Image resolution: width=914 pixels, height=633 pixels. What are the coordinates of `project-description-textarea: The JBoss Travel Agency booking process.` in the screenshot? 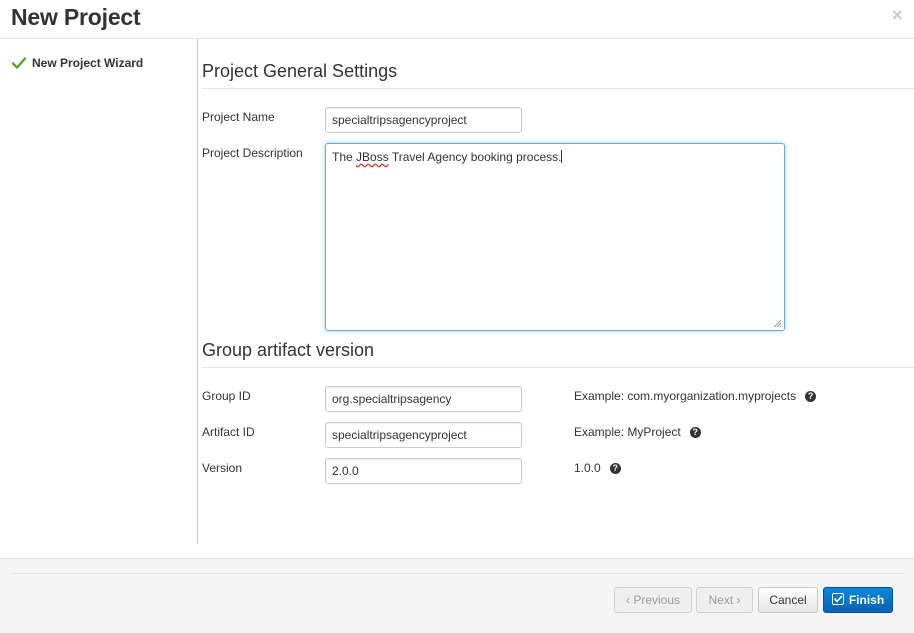 It's located at (555, 237).